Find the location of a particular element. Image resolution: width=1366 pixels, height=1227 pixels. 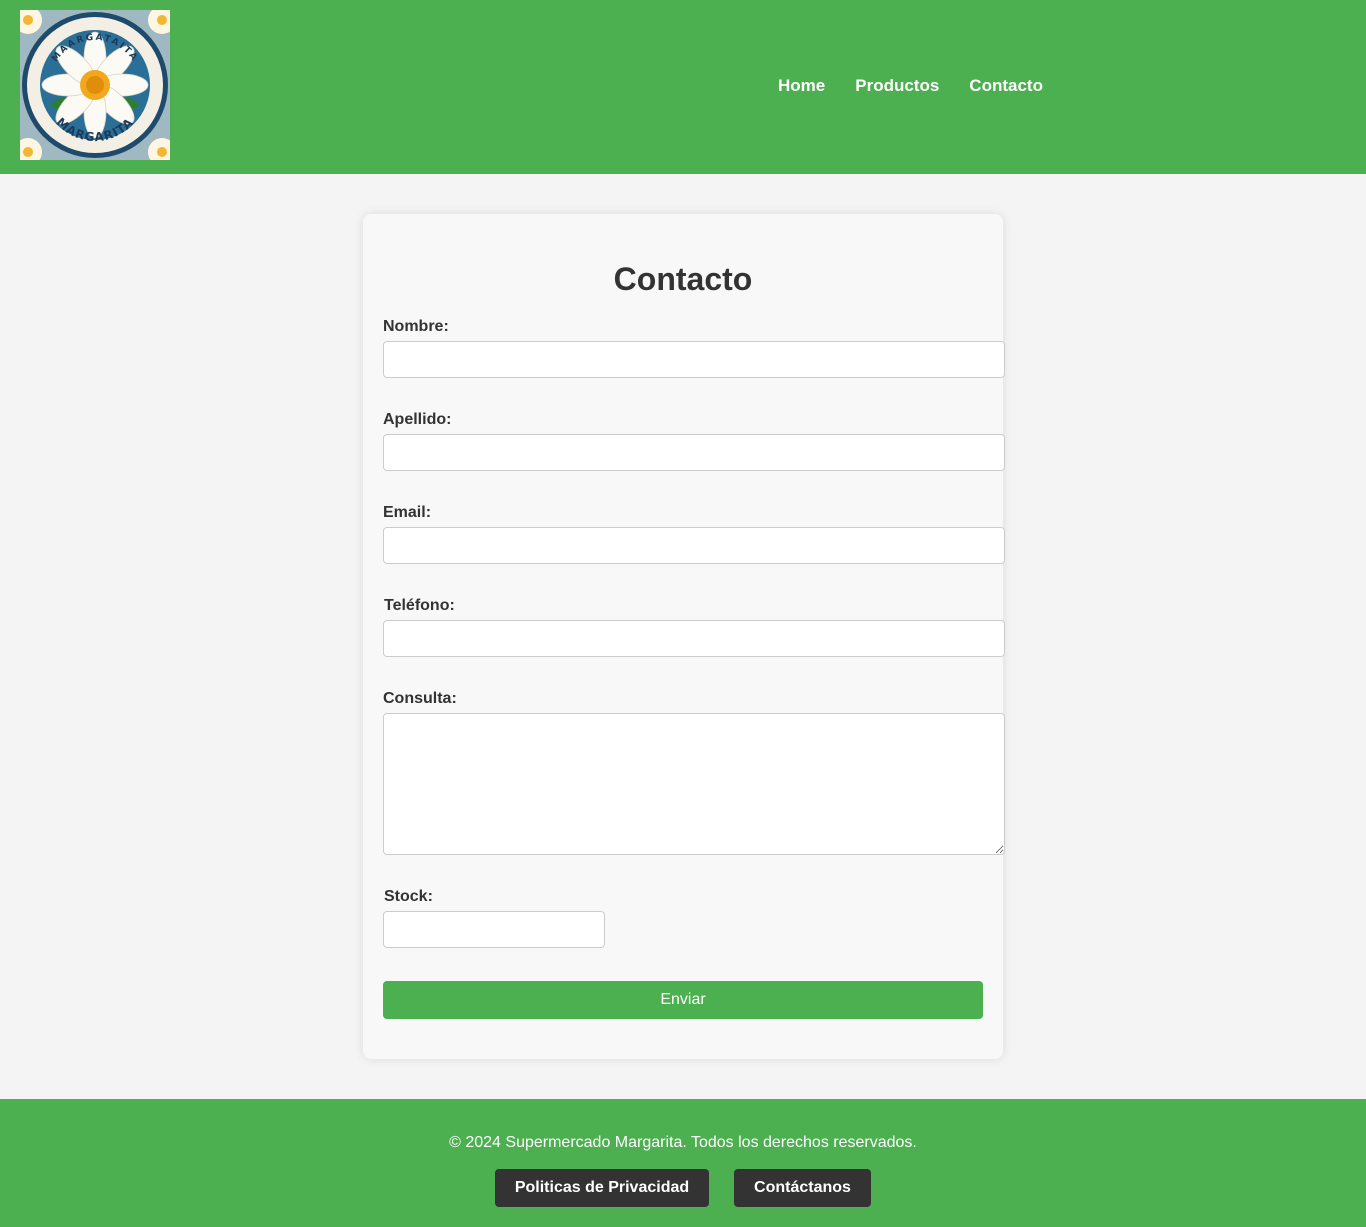

daisy-logo-graphic: MAARGATAITA MARGARITA is located at coordinates (95, 85).